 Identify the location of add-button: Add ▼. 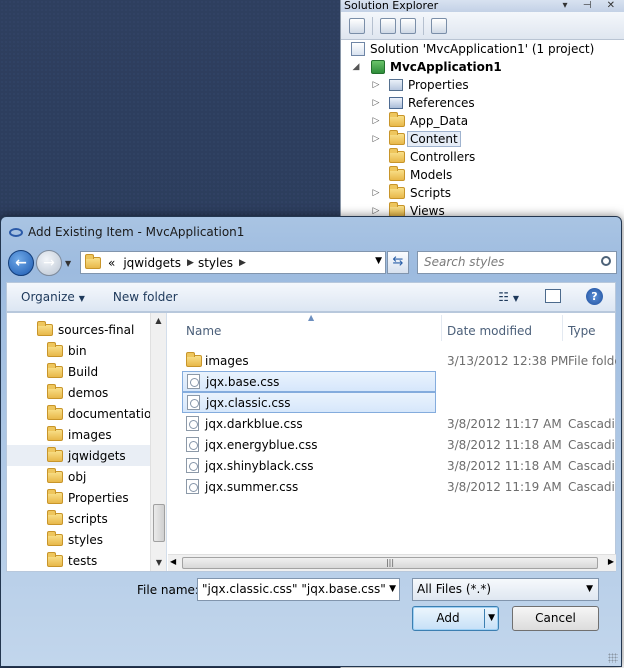
(455, 618).